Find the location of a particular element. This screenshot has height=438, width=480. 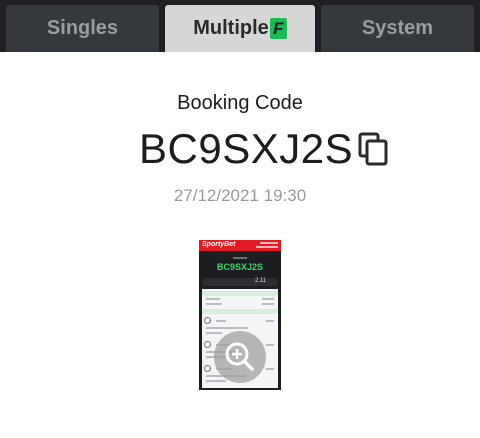

booking-code-row: BC9SXJ2S is located at coordinates (240, 149).